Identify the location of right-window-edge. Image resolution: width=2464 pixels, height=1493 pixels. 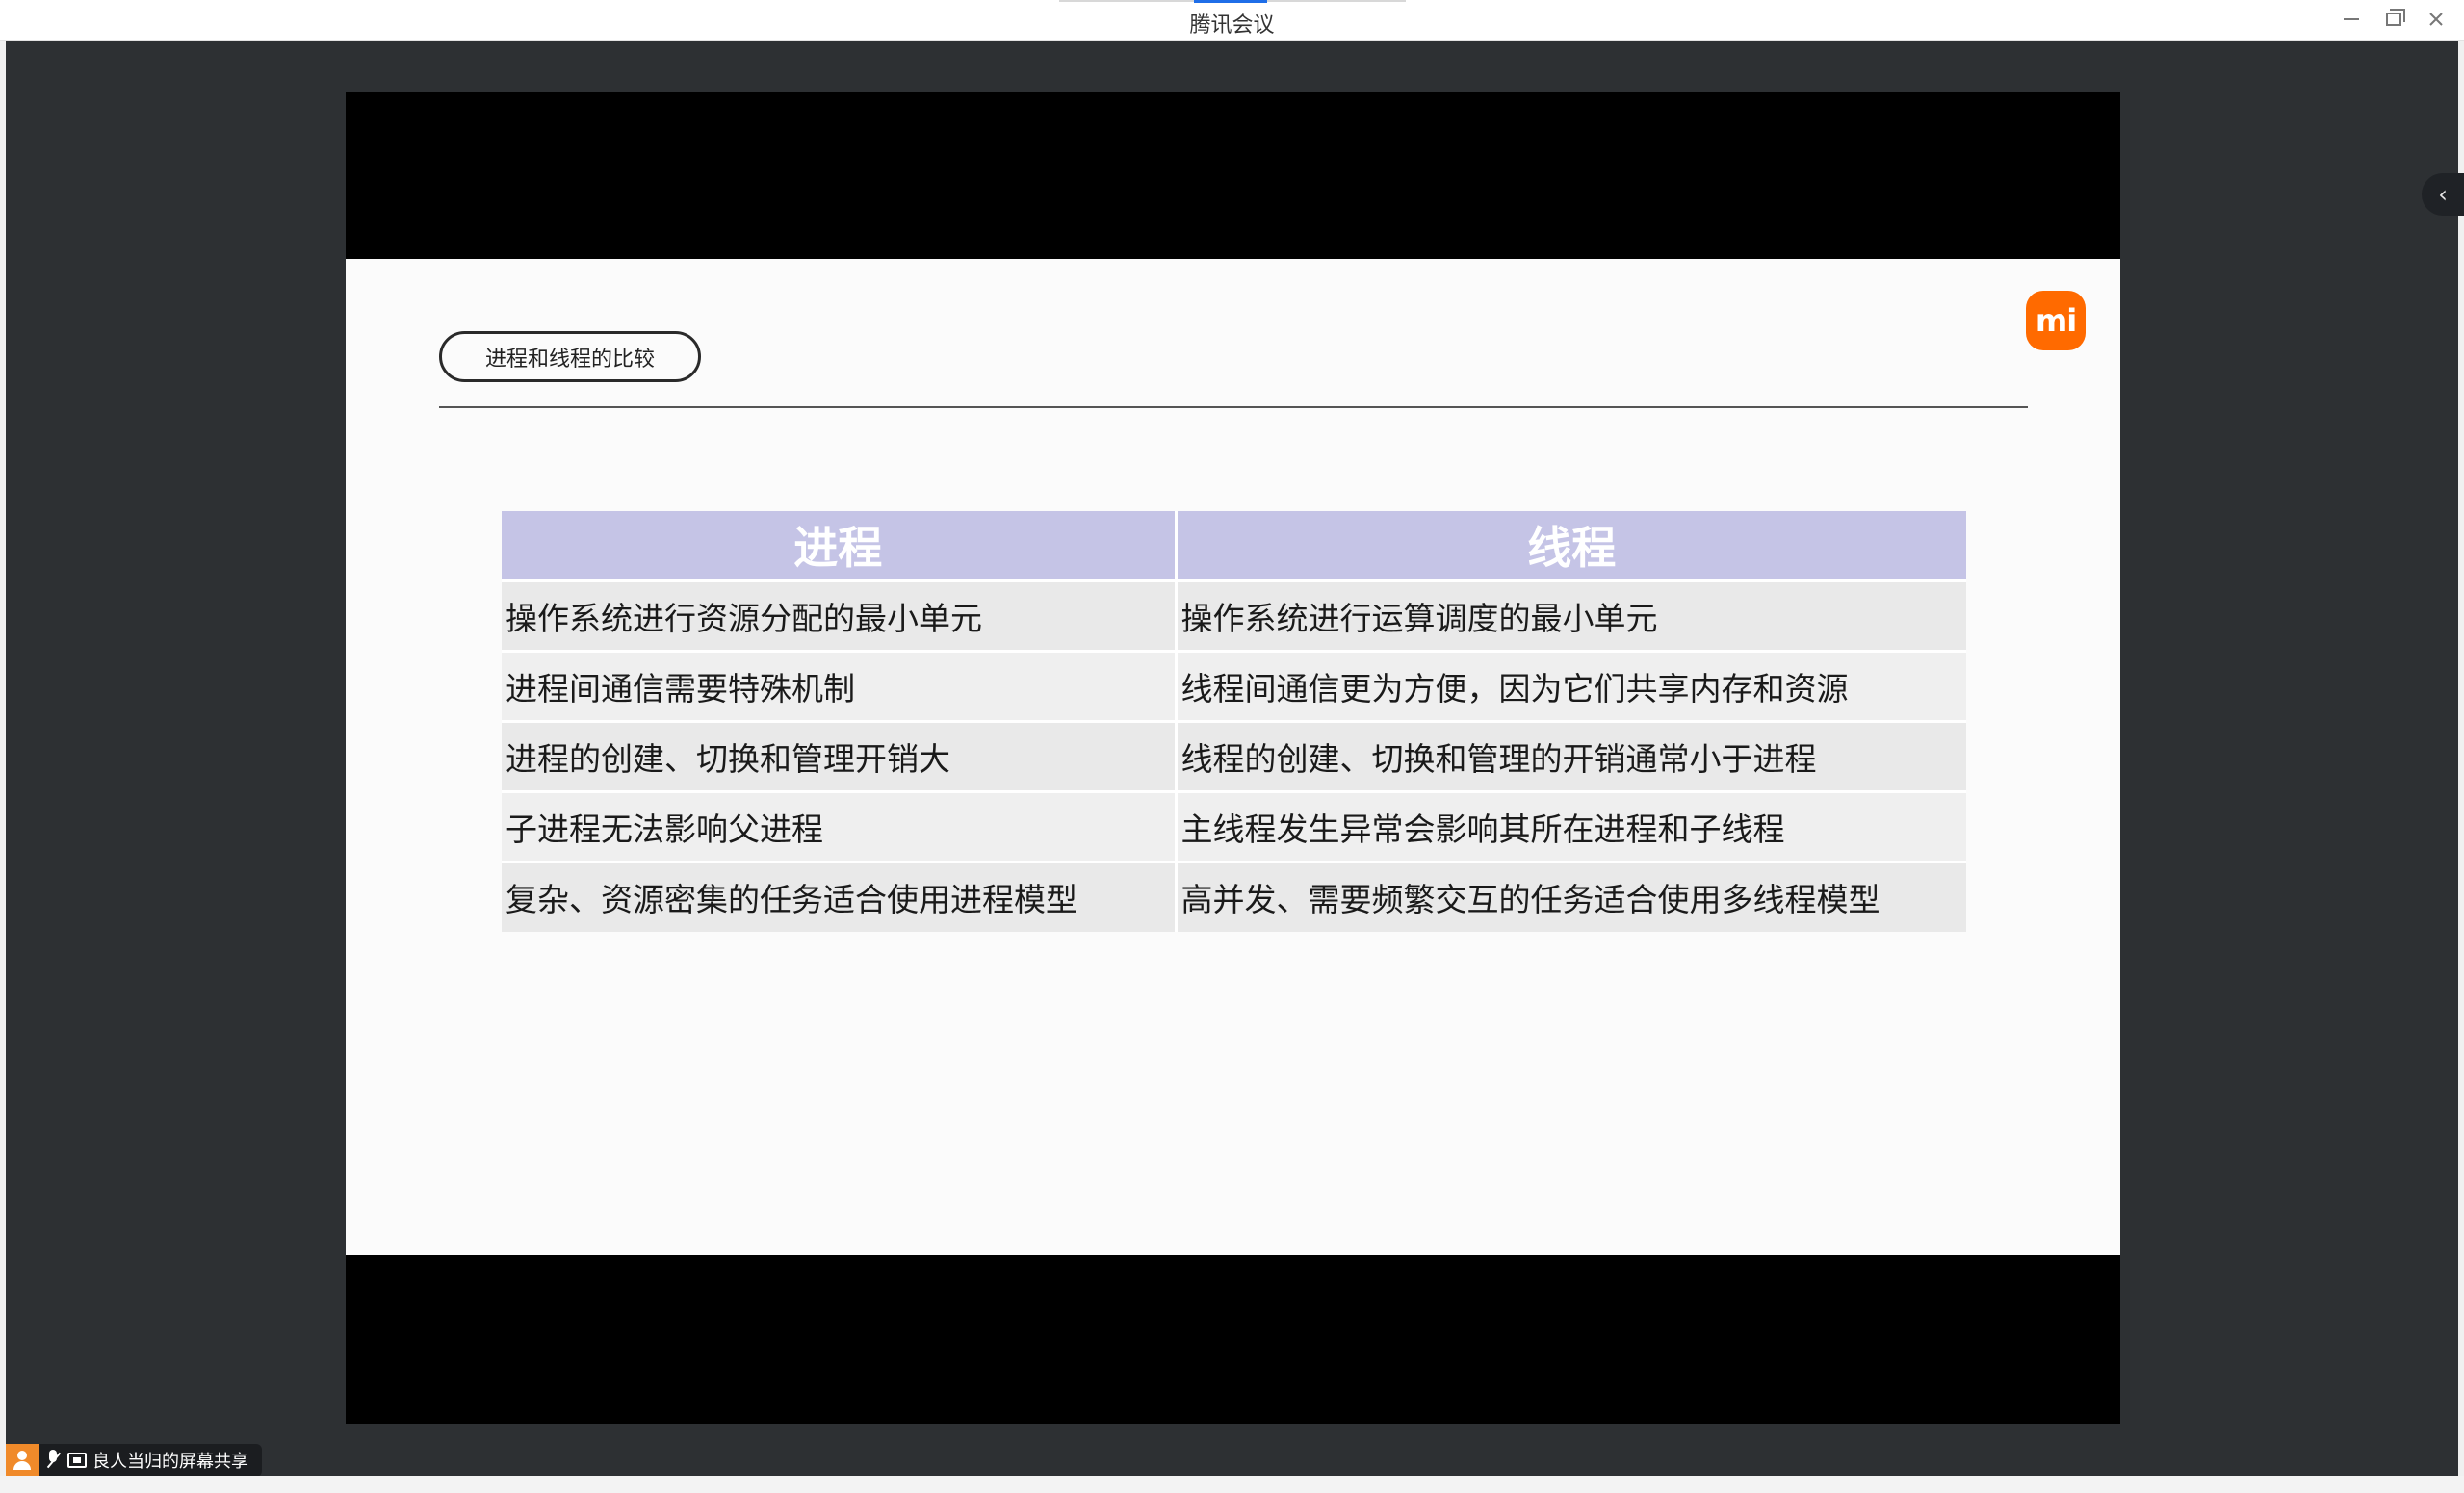
(2461, 758).